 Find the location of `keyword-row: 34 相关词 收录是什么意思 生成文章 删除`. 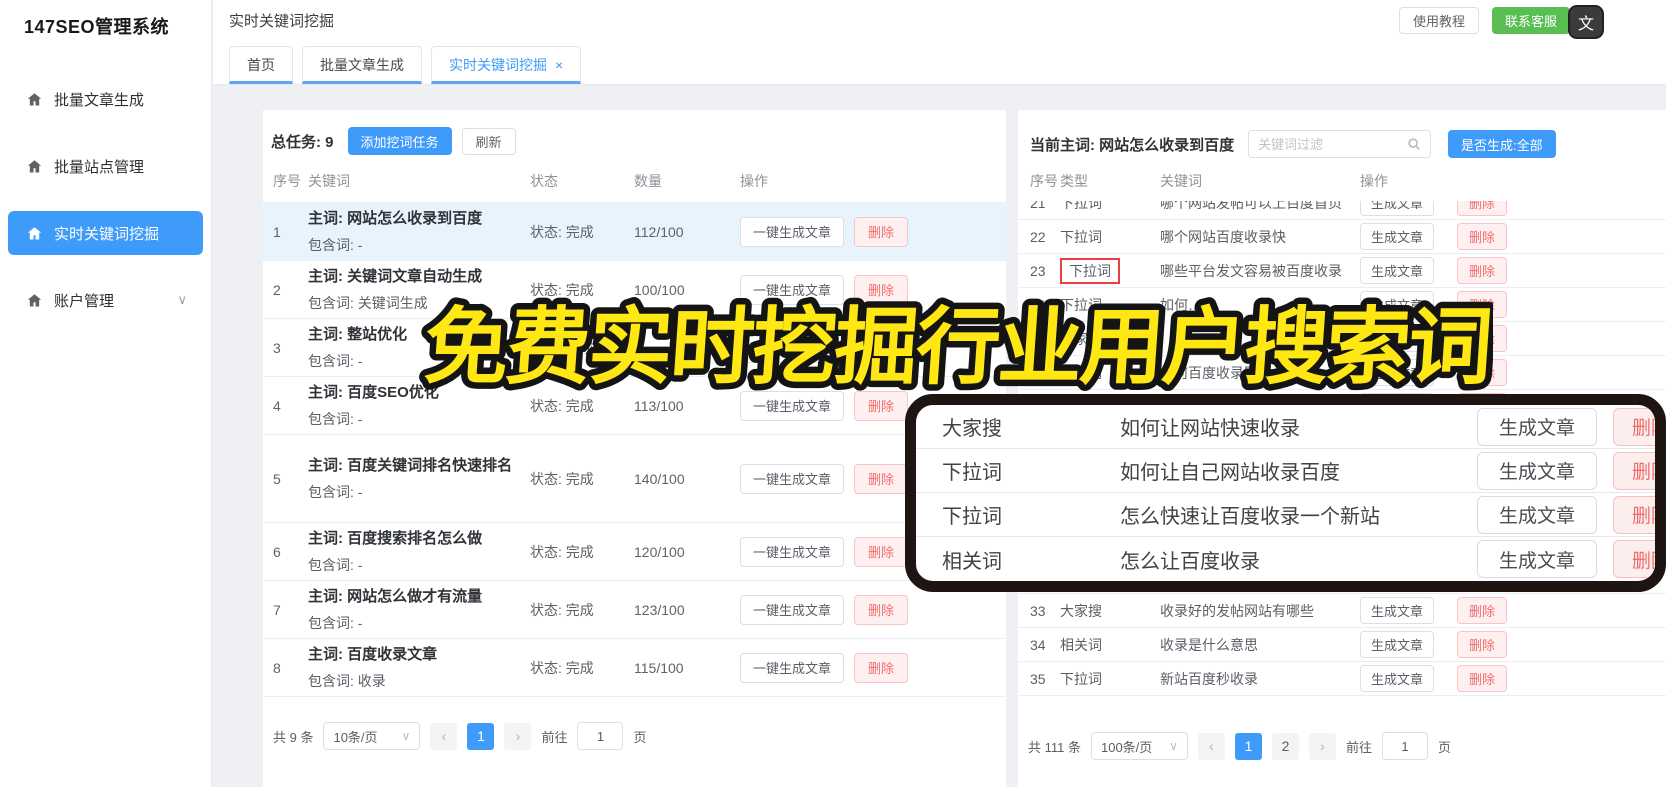

keyword-row: 34 相关词 收录是什么意思 生成文章 删除 is located at coordinates (1342, 645).